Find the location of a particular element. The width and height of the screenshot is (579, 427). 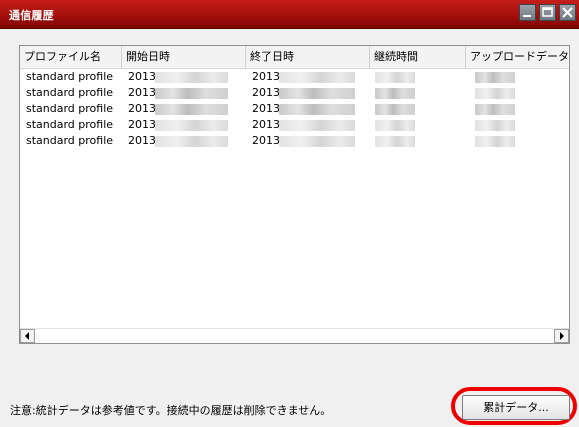

minimize-button is located at coordinates (527, 12).